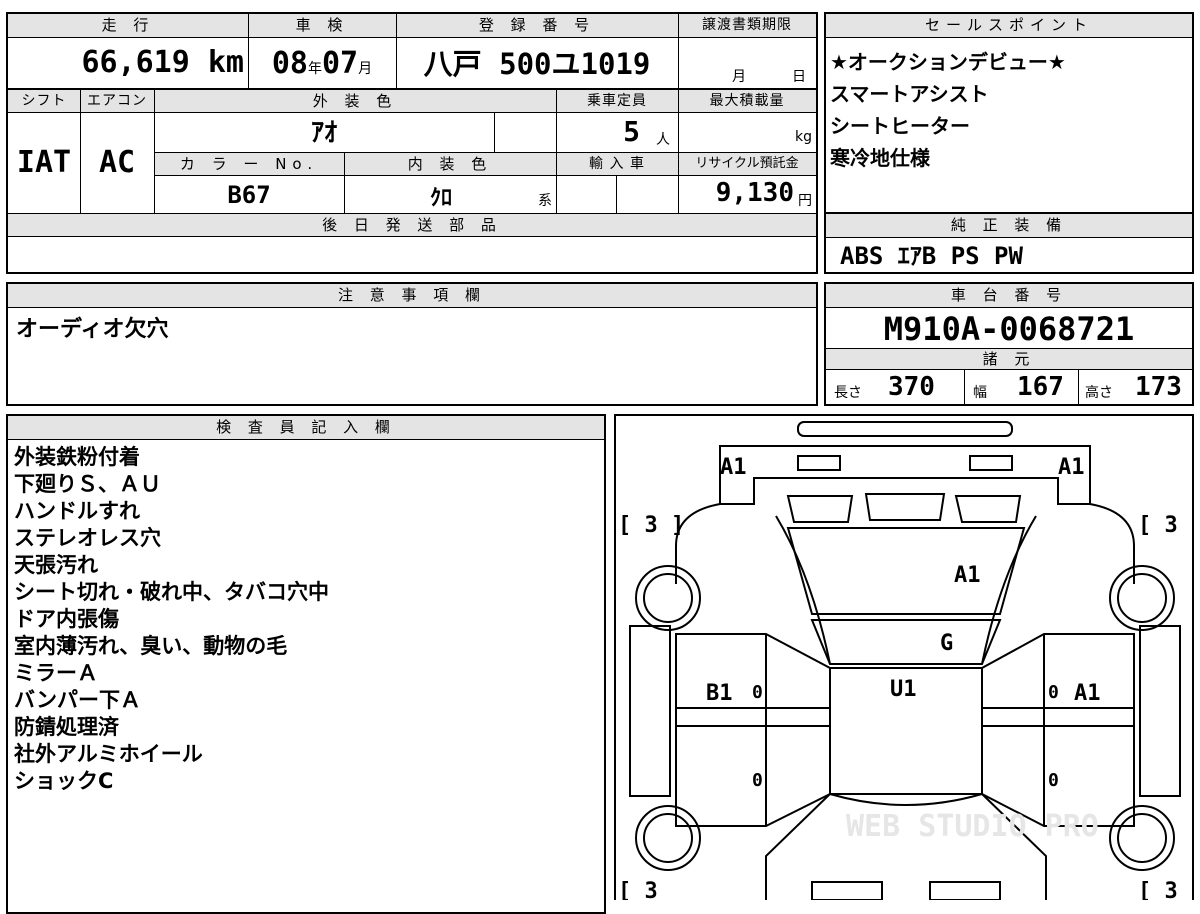 The width and height of the screenshot is (1200, 914). What do you see at coordinates (306, 428) in the screenshot?
I see `inspector-header: 検 査 員 記 入 欄` at bounding box center [306, 428].